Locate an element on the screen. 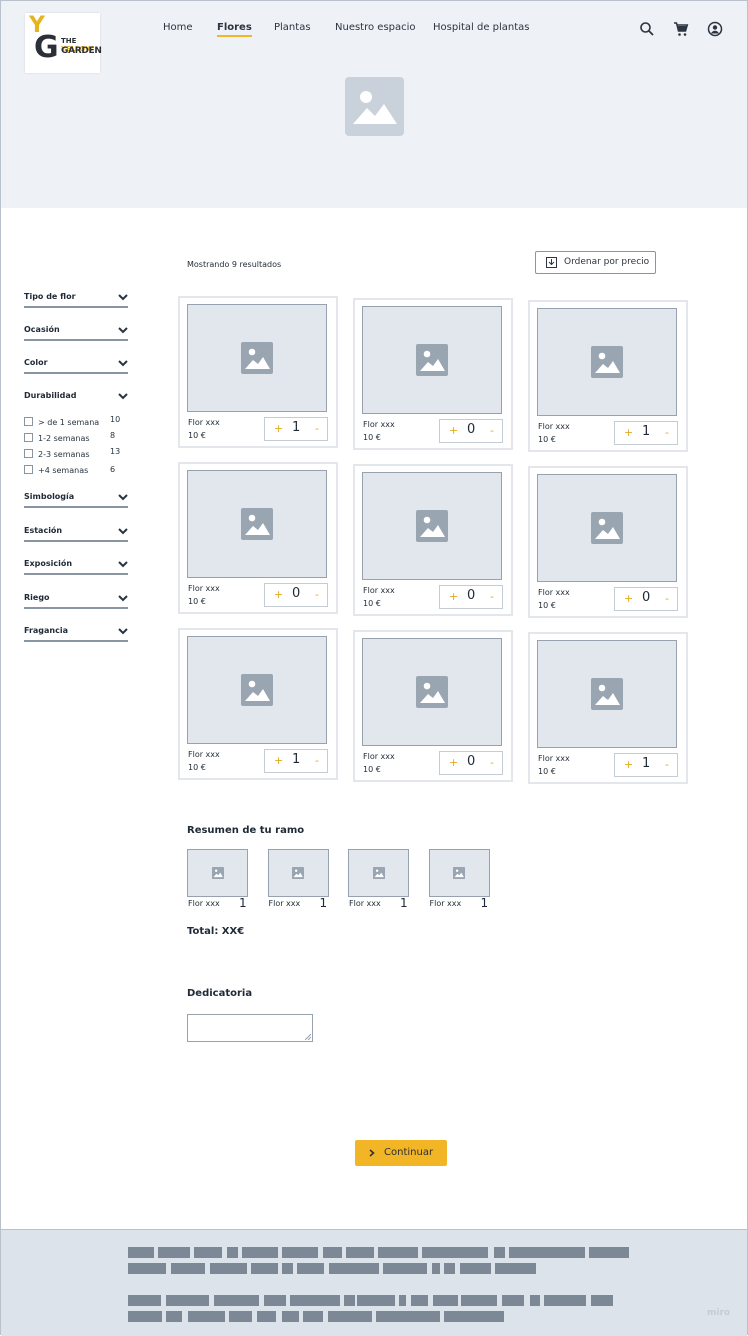 This screenshot has width=748, height=1336. resize-handle-icon is located at coordinates (308, 1037).